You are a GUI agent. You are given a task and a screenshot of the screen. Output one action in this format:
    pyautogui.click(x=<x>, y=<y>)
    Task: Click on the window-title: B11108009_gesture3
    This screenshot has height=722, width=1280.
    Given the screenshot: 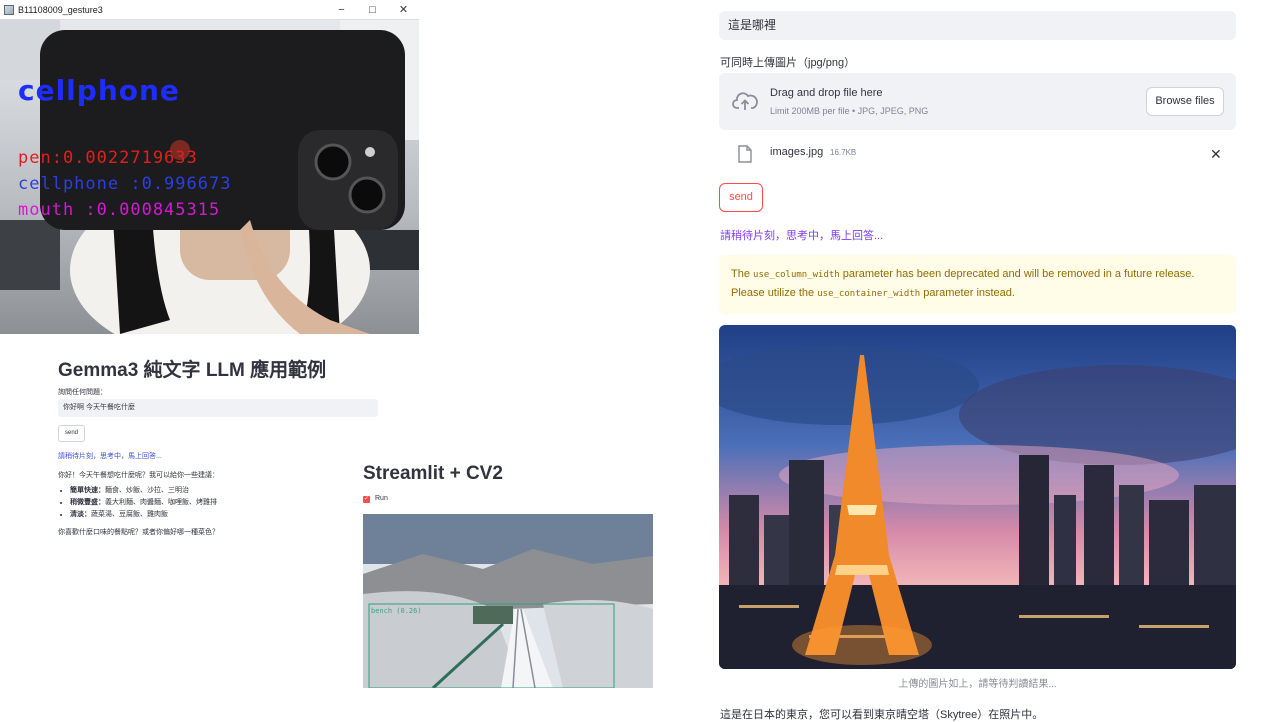 What is the action you would take?
    pyautogui.click(x=60, y=9)
    